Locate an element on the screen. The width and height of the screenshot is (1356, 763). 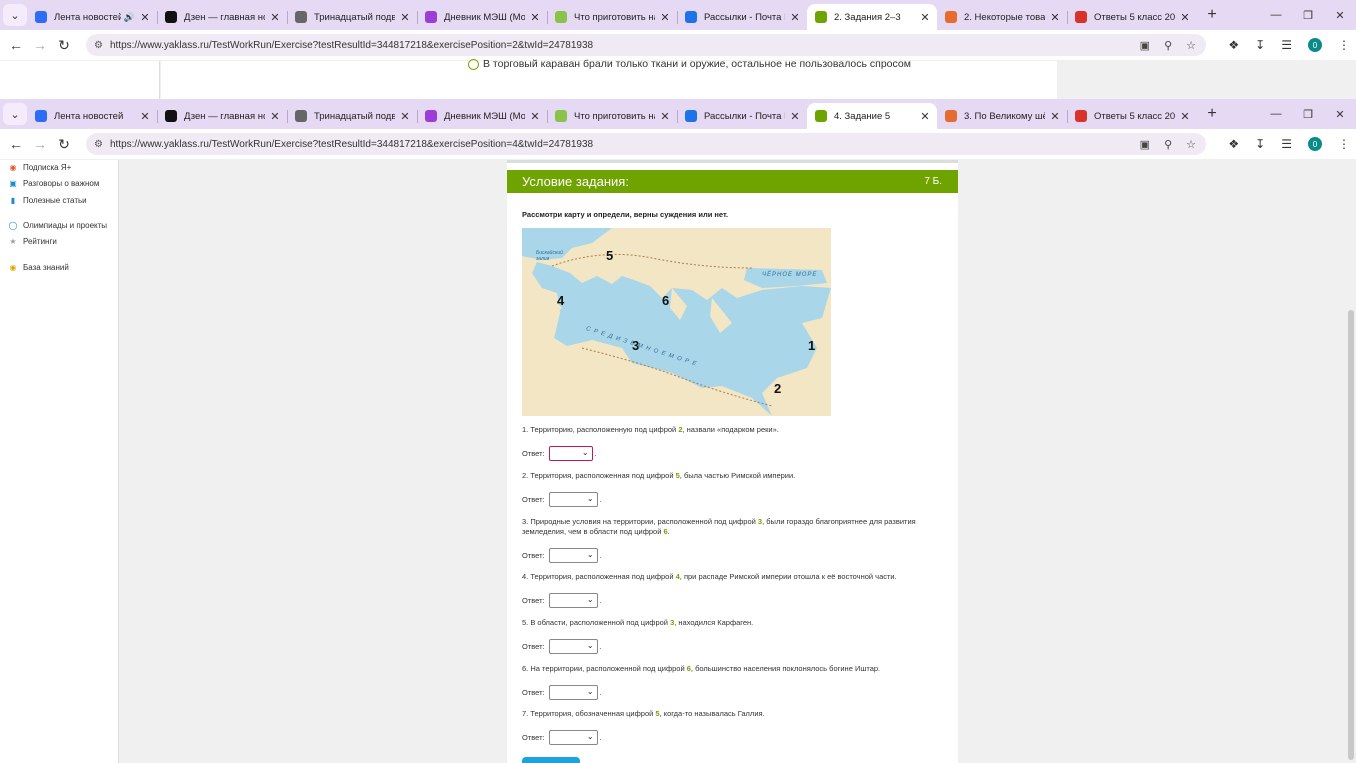
speaker-icon: 🔊 is located at coordinates (129, 17).